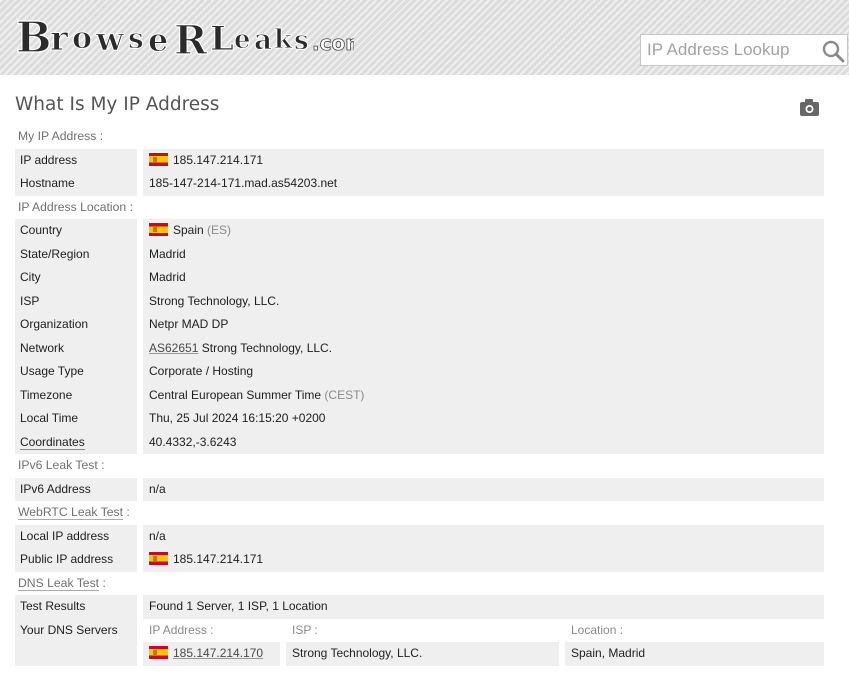  I want to click on local-ip-value: n/a, so click(157, 535).